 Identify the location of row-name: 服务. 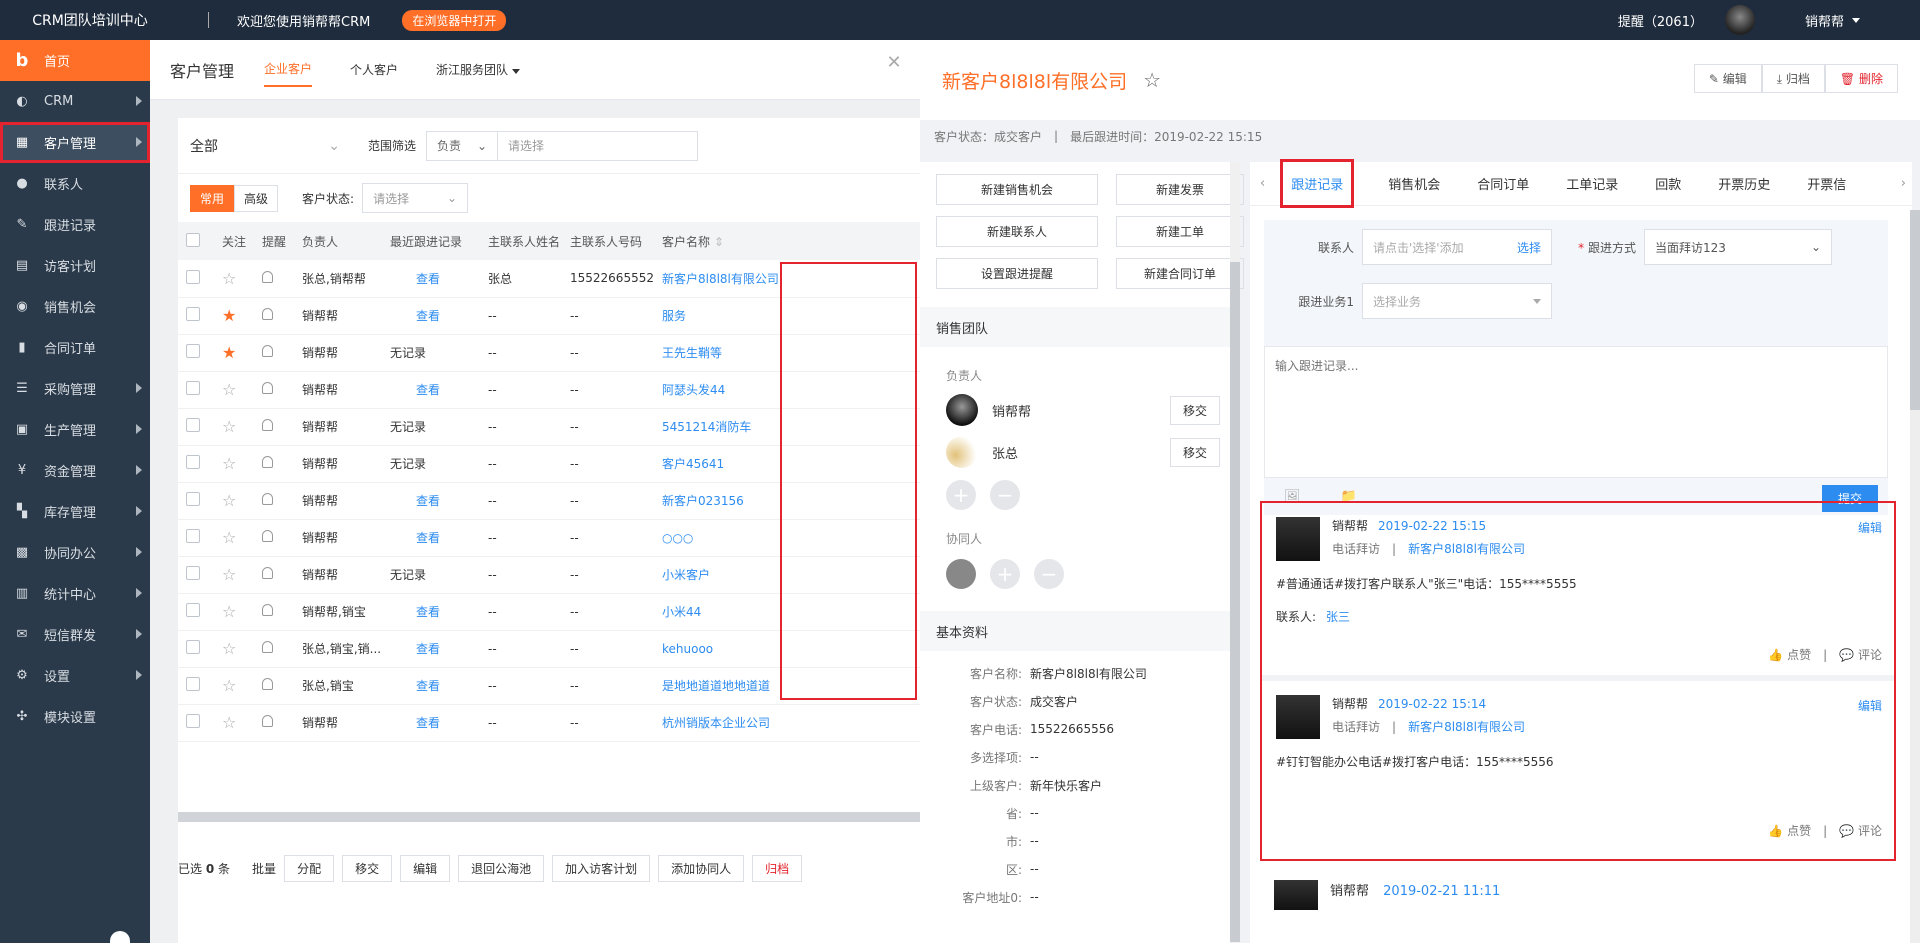
(786, 316).